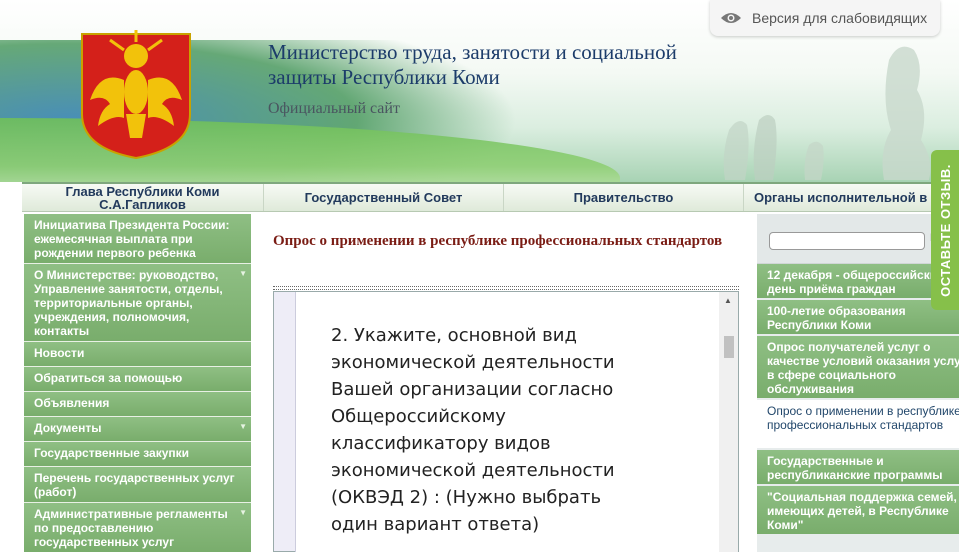 The image size is (959, 552). Describe the element at coordinates (334, 108) in the screenshot. I see `site-subtitle: Официальный сайт` at that location.